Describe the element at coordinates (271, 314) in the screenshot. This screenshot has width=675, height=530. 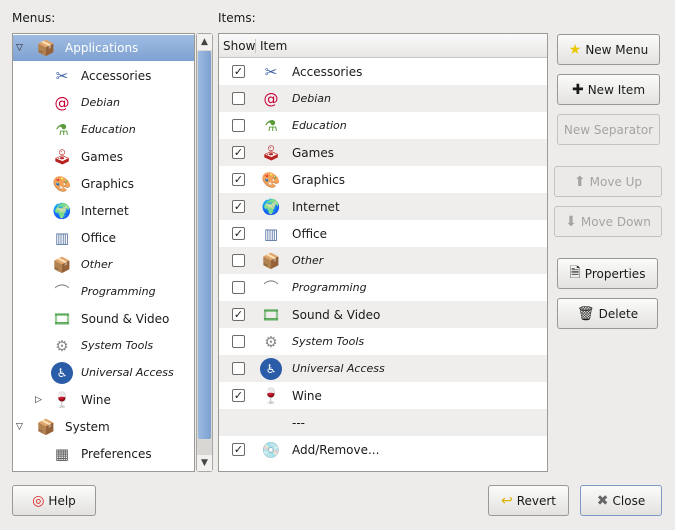
I see `sound-video-icon: 🎞` at that location.